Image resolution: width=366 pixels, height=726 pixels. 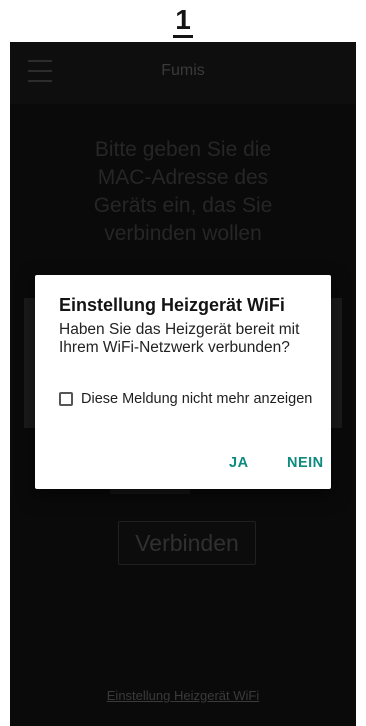 I want to click on dont-show-again-checkbox: Diese Meldung nicht mehr anzeigen, so click(x=194, y=399).